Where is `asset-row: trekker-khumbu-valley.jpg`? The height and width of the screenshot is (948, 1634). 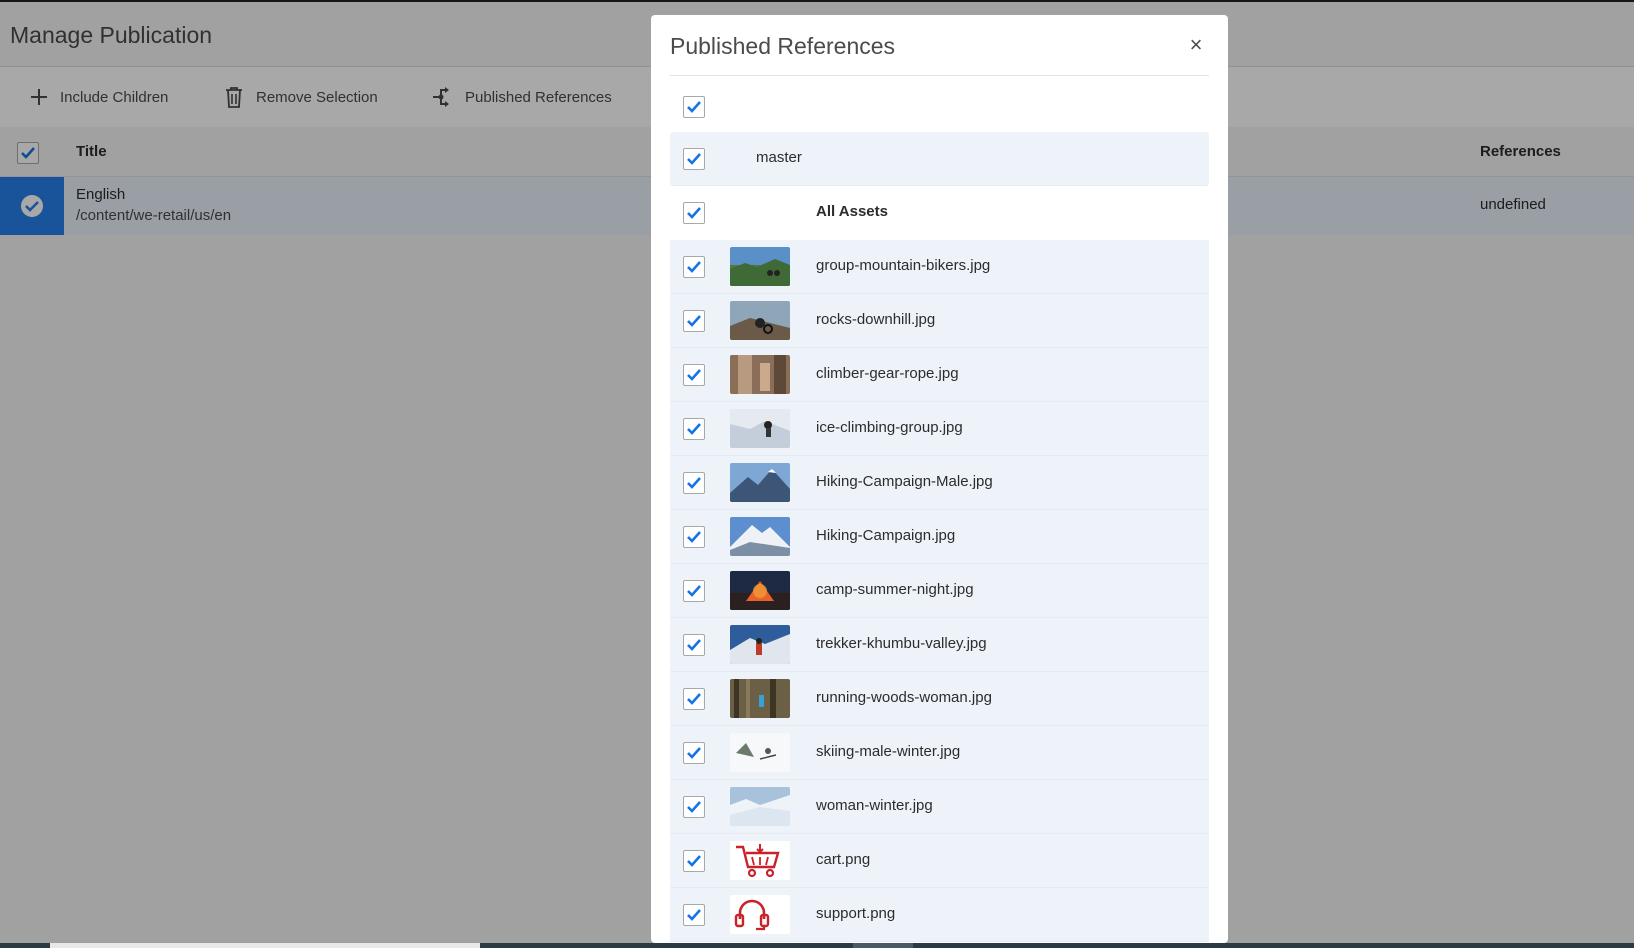 asset-row: trekker-khumbu-valley.jpg is located at coordinates (939, 645).